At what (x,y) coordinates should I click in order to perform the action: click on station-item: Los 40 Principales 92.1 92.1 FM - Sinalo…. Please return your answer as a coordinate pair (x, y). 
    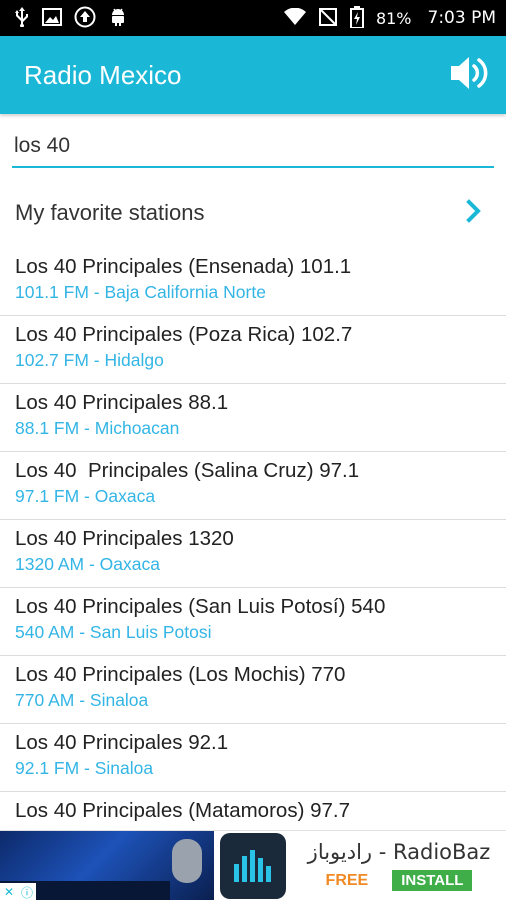
    Looking at the image, I should click on (253, 758).